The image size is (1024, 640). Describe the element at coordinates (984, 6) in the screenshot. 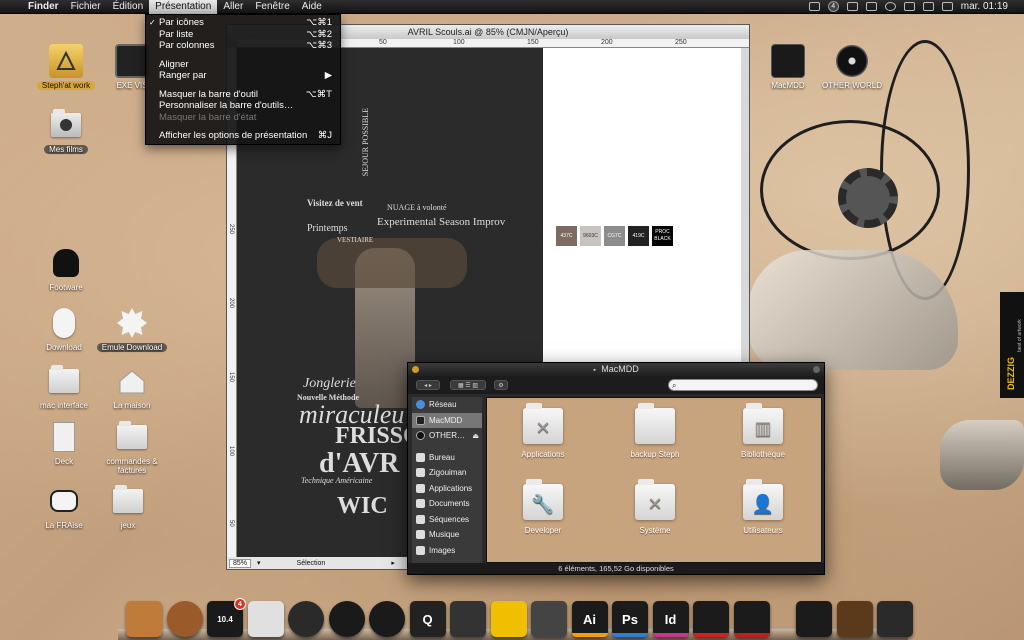

I see `menubar-clock: mar. 01:19` at that location.